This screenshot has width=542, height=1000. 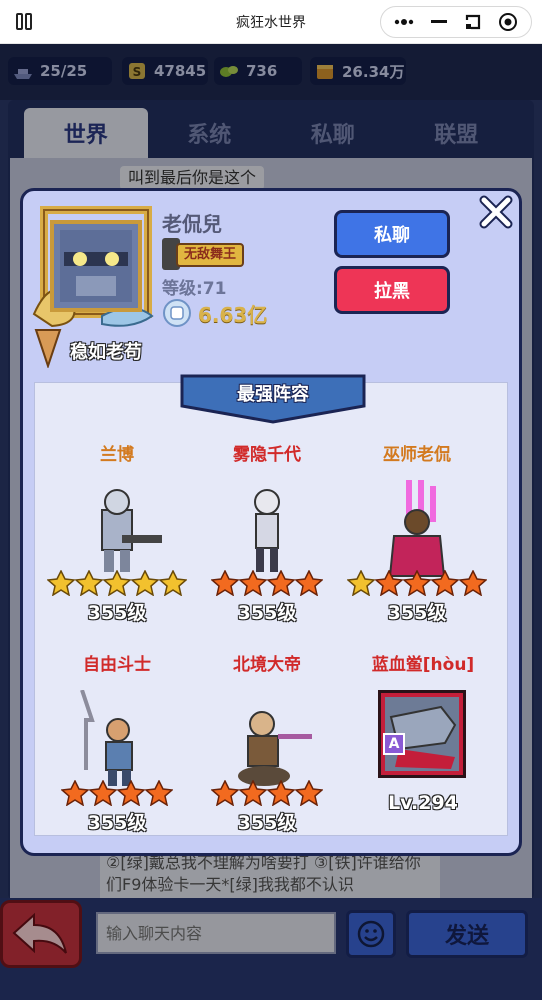 What do you see at coordinates (392, 234) in the screenshot?
I see `private-chat-button: 私聊` at bounding box center [392, 234].